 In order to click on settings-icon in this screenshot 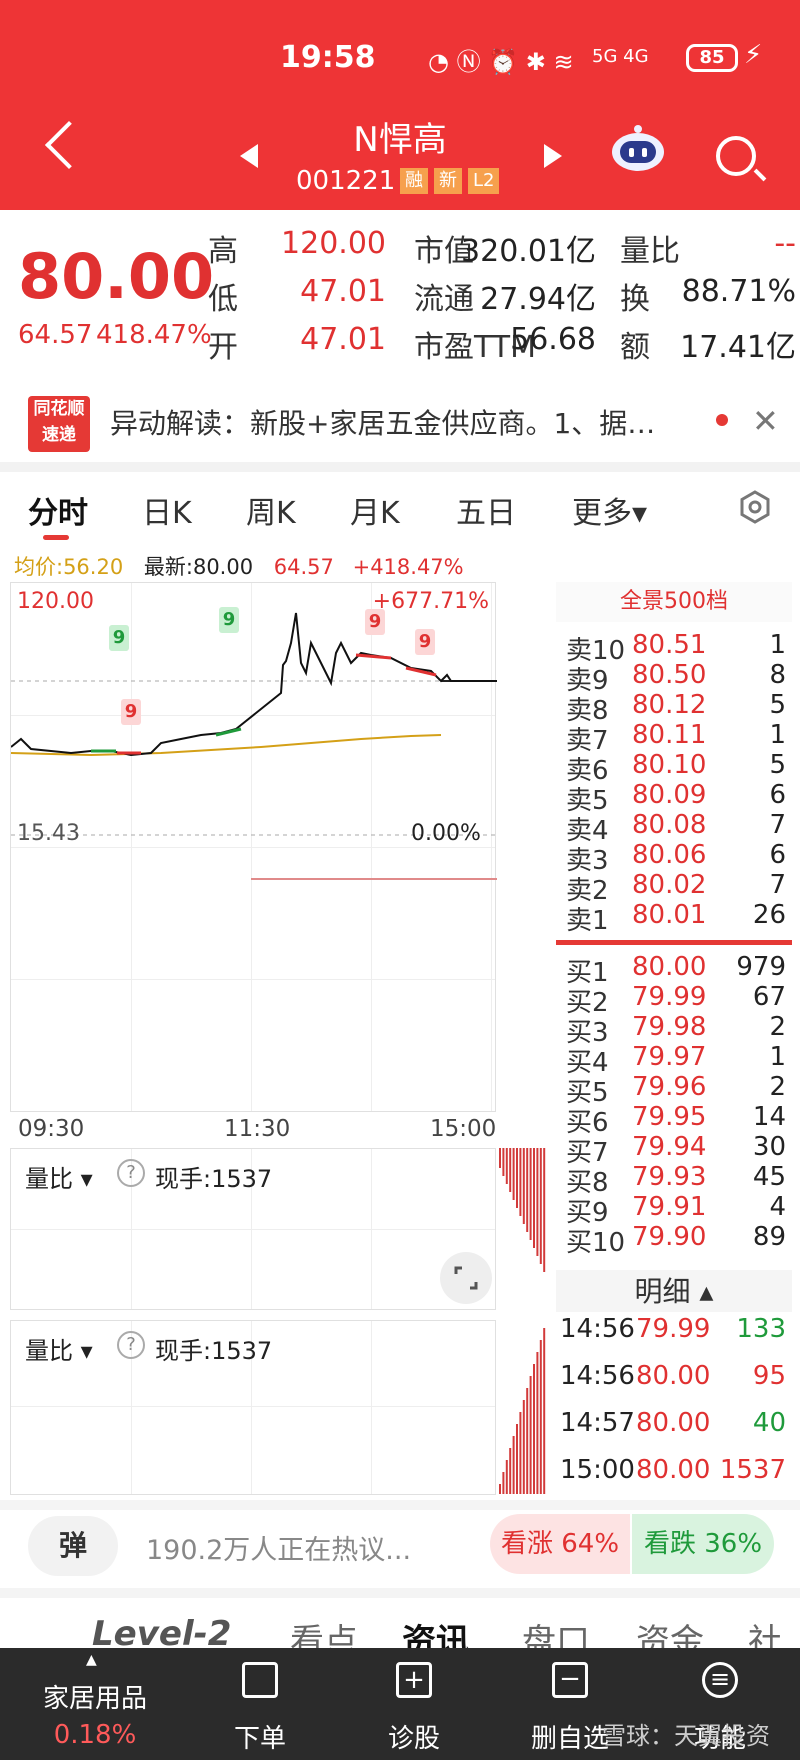, I will do `click(755, 507)`.